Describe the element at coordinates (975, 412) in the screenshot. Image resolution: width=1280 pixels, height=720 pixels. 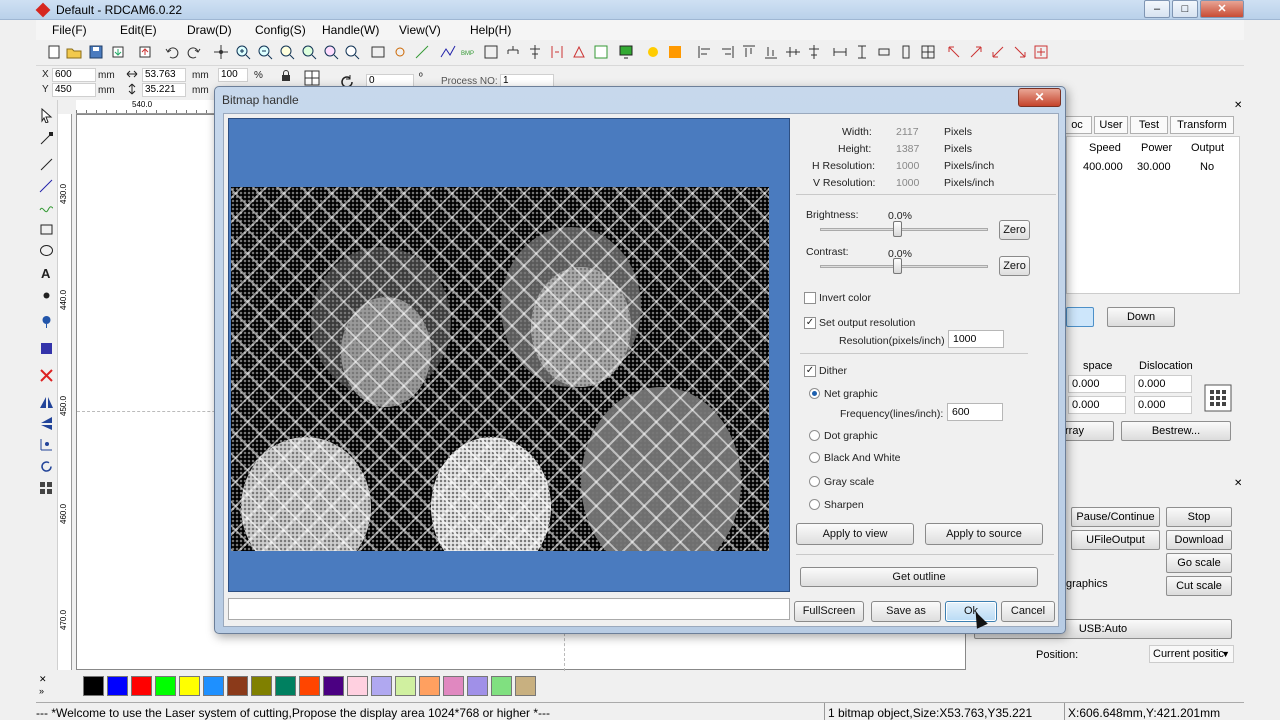
I see `frequency-input: 600` at that location.